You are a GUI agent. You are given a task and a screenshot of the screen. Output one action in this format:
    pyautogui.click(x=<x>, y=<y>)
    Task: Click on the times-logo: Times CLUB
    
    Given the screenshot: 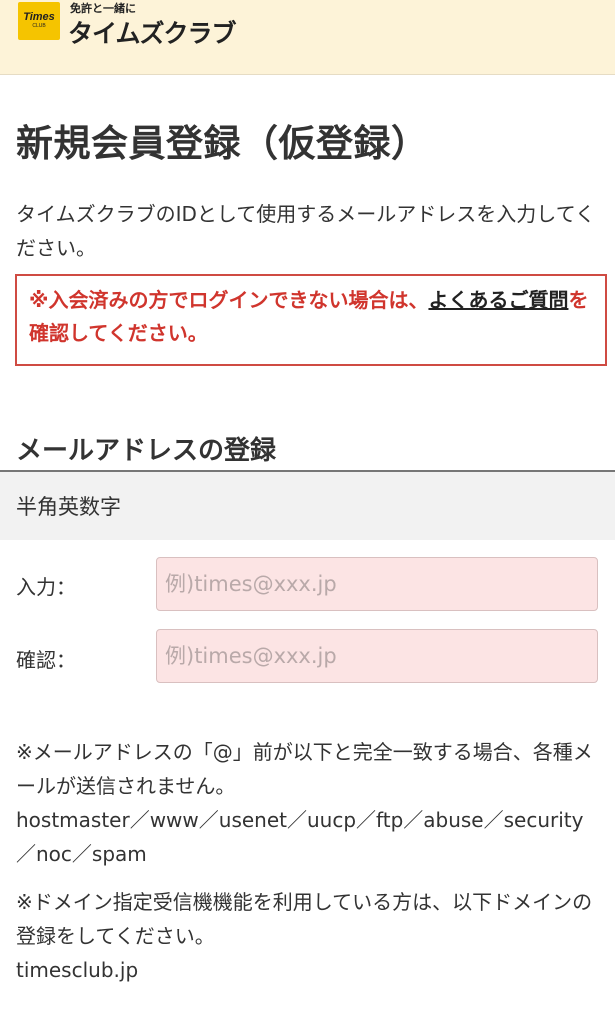 What is the action you would take?
    pyautogui.click(x=39, y=21)
    